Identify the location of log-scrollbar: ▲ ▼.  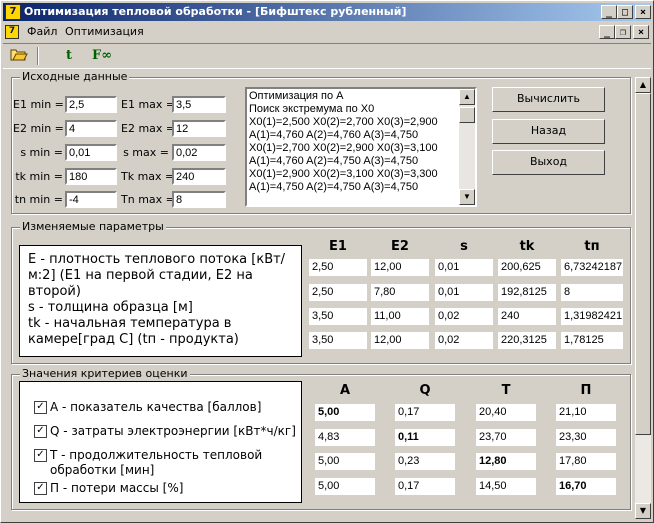
(467, 147).